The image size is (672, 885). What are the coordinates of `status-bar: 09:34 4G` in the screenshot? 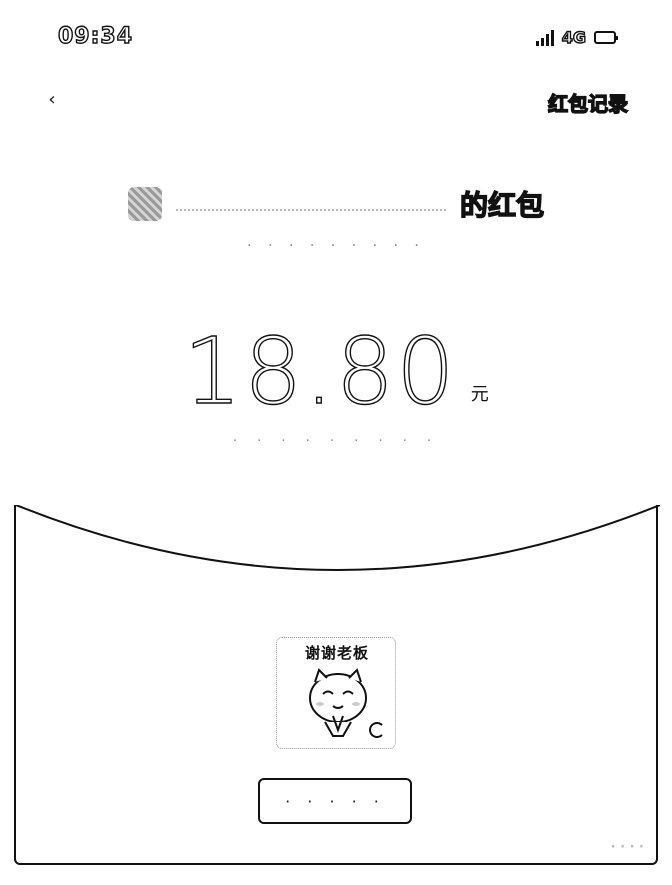 It's located at (336, 40).